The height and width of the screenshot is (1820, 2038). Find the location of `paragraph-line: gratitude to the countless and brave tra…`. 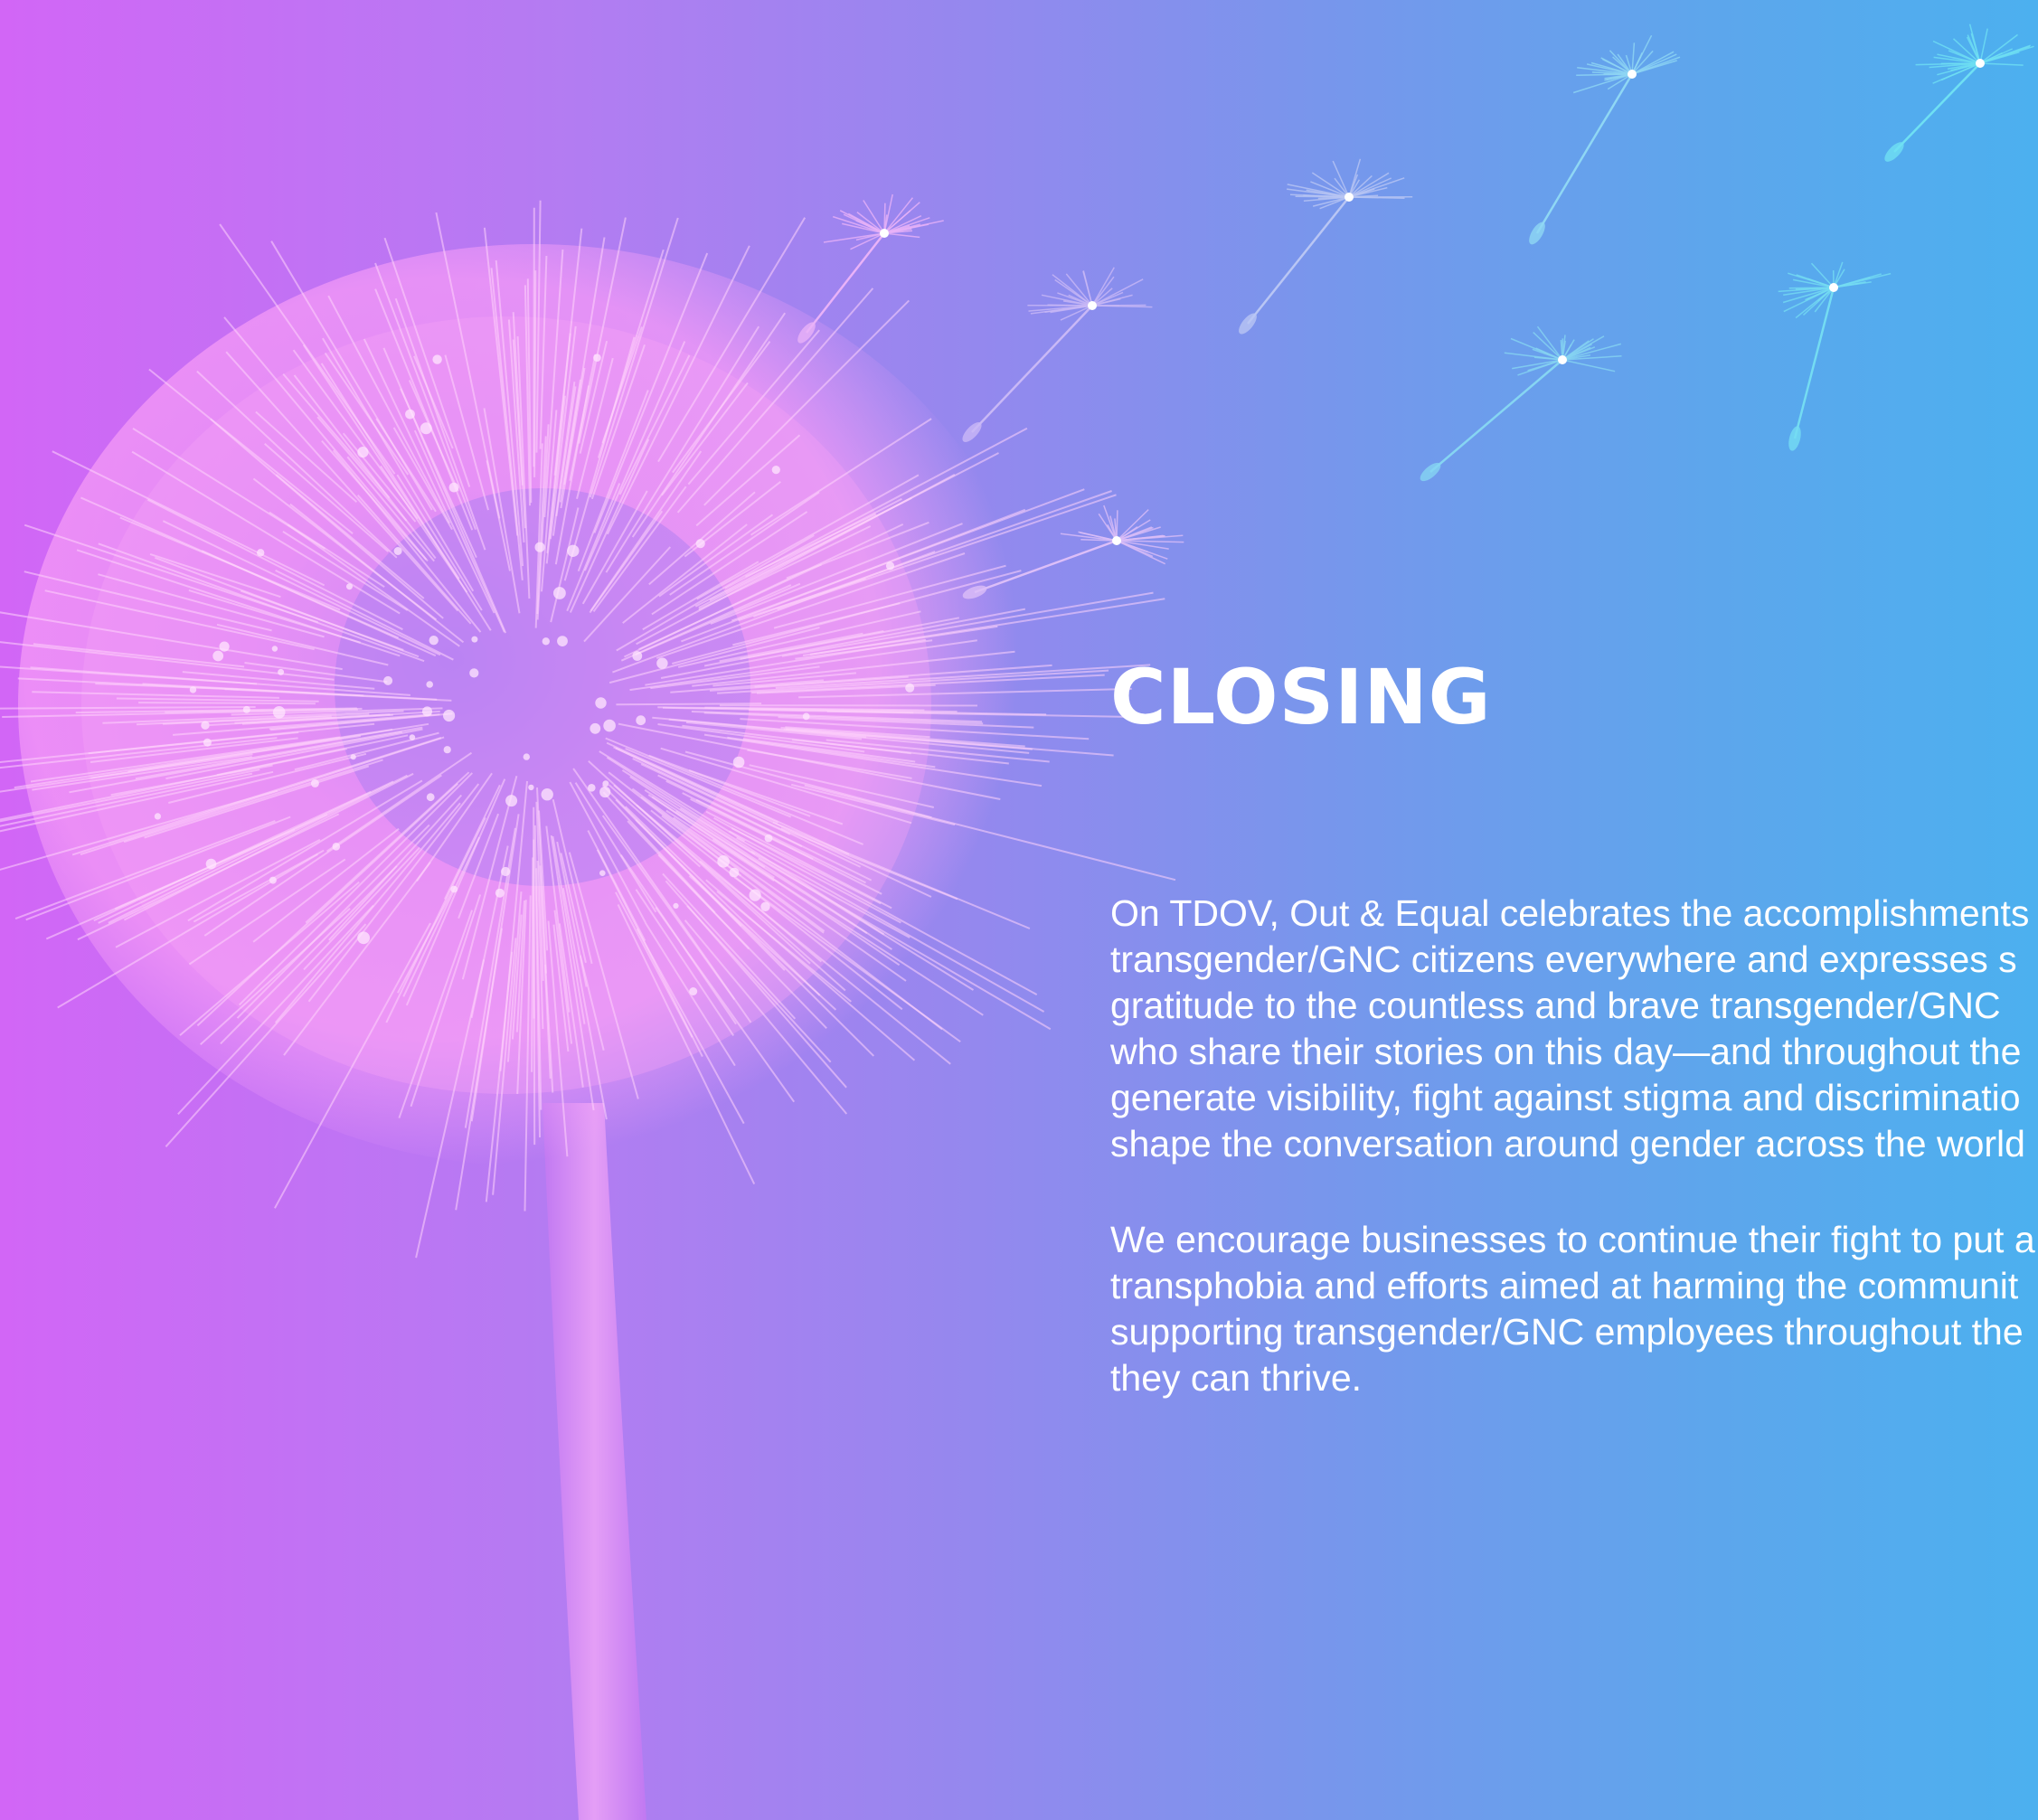

paragraph-line: gratitude to the countless and brave tra… is located at coordinates (1555, 1005).